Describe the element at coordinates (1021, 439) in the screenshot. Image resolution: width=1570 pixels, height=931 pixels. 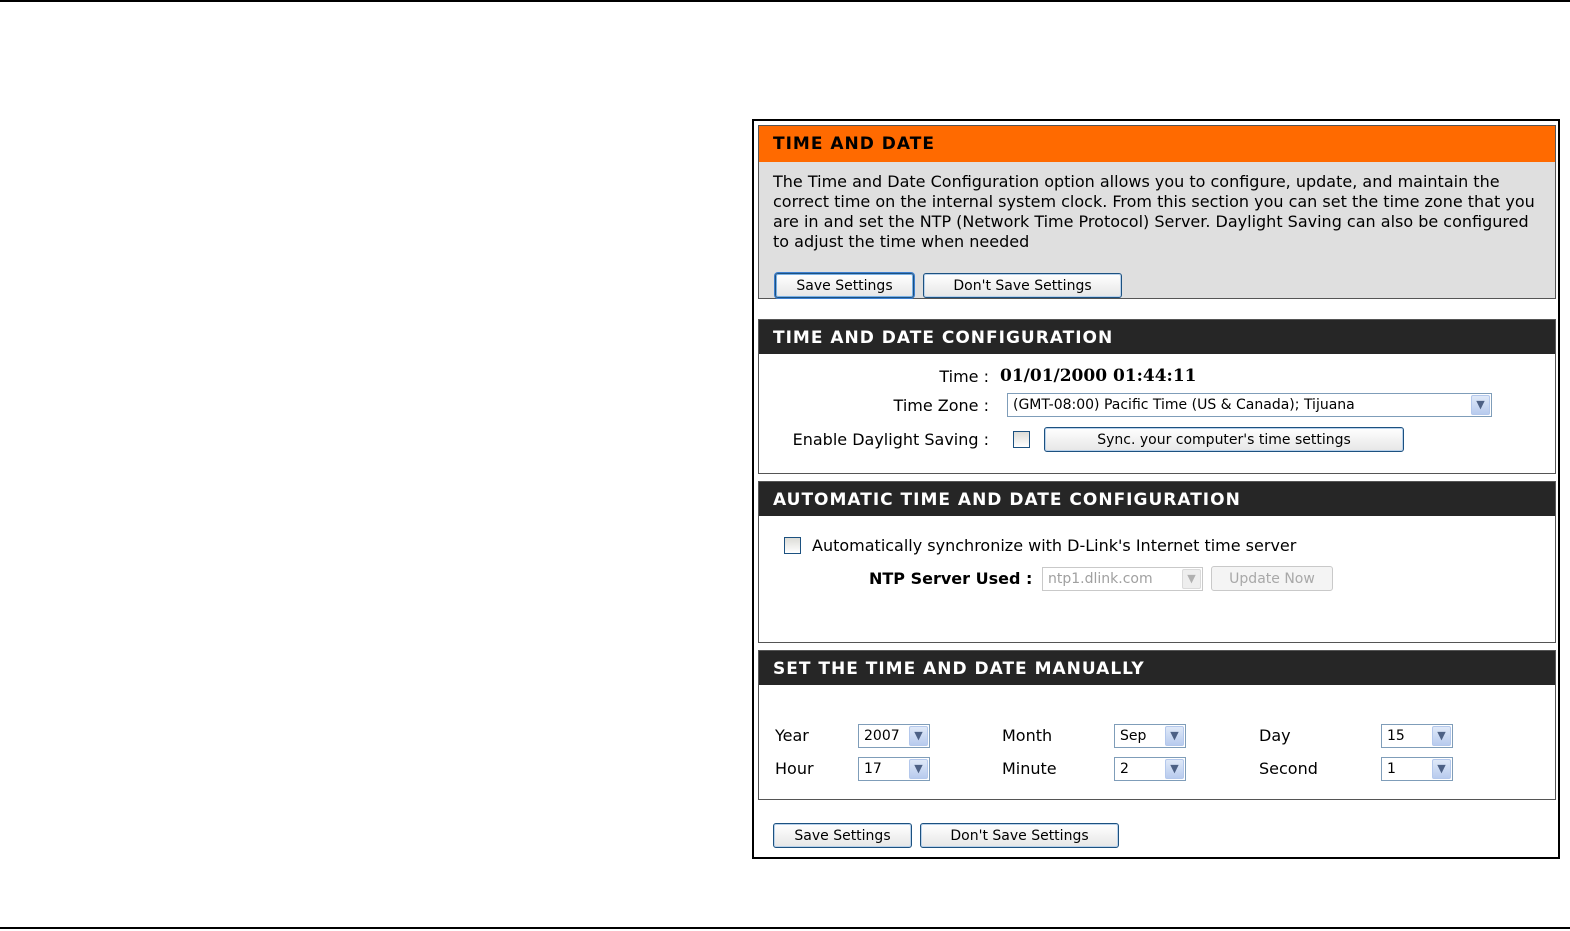
I see `daylight-saving-checkbox` at that location.